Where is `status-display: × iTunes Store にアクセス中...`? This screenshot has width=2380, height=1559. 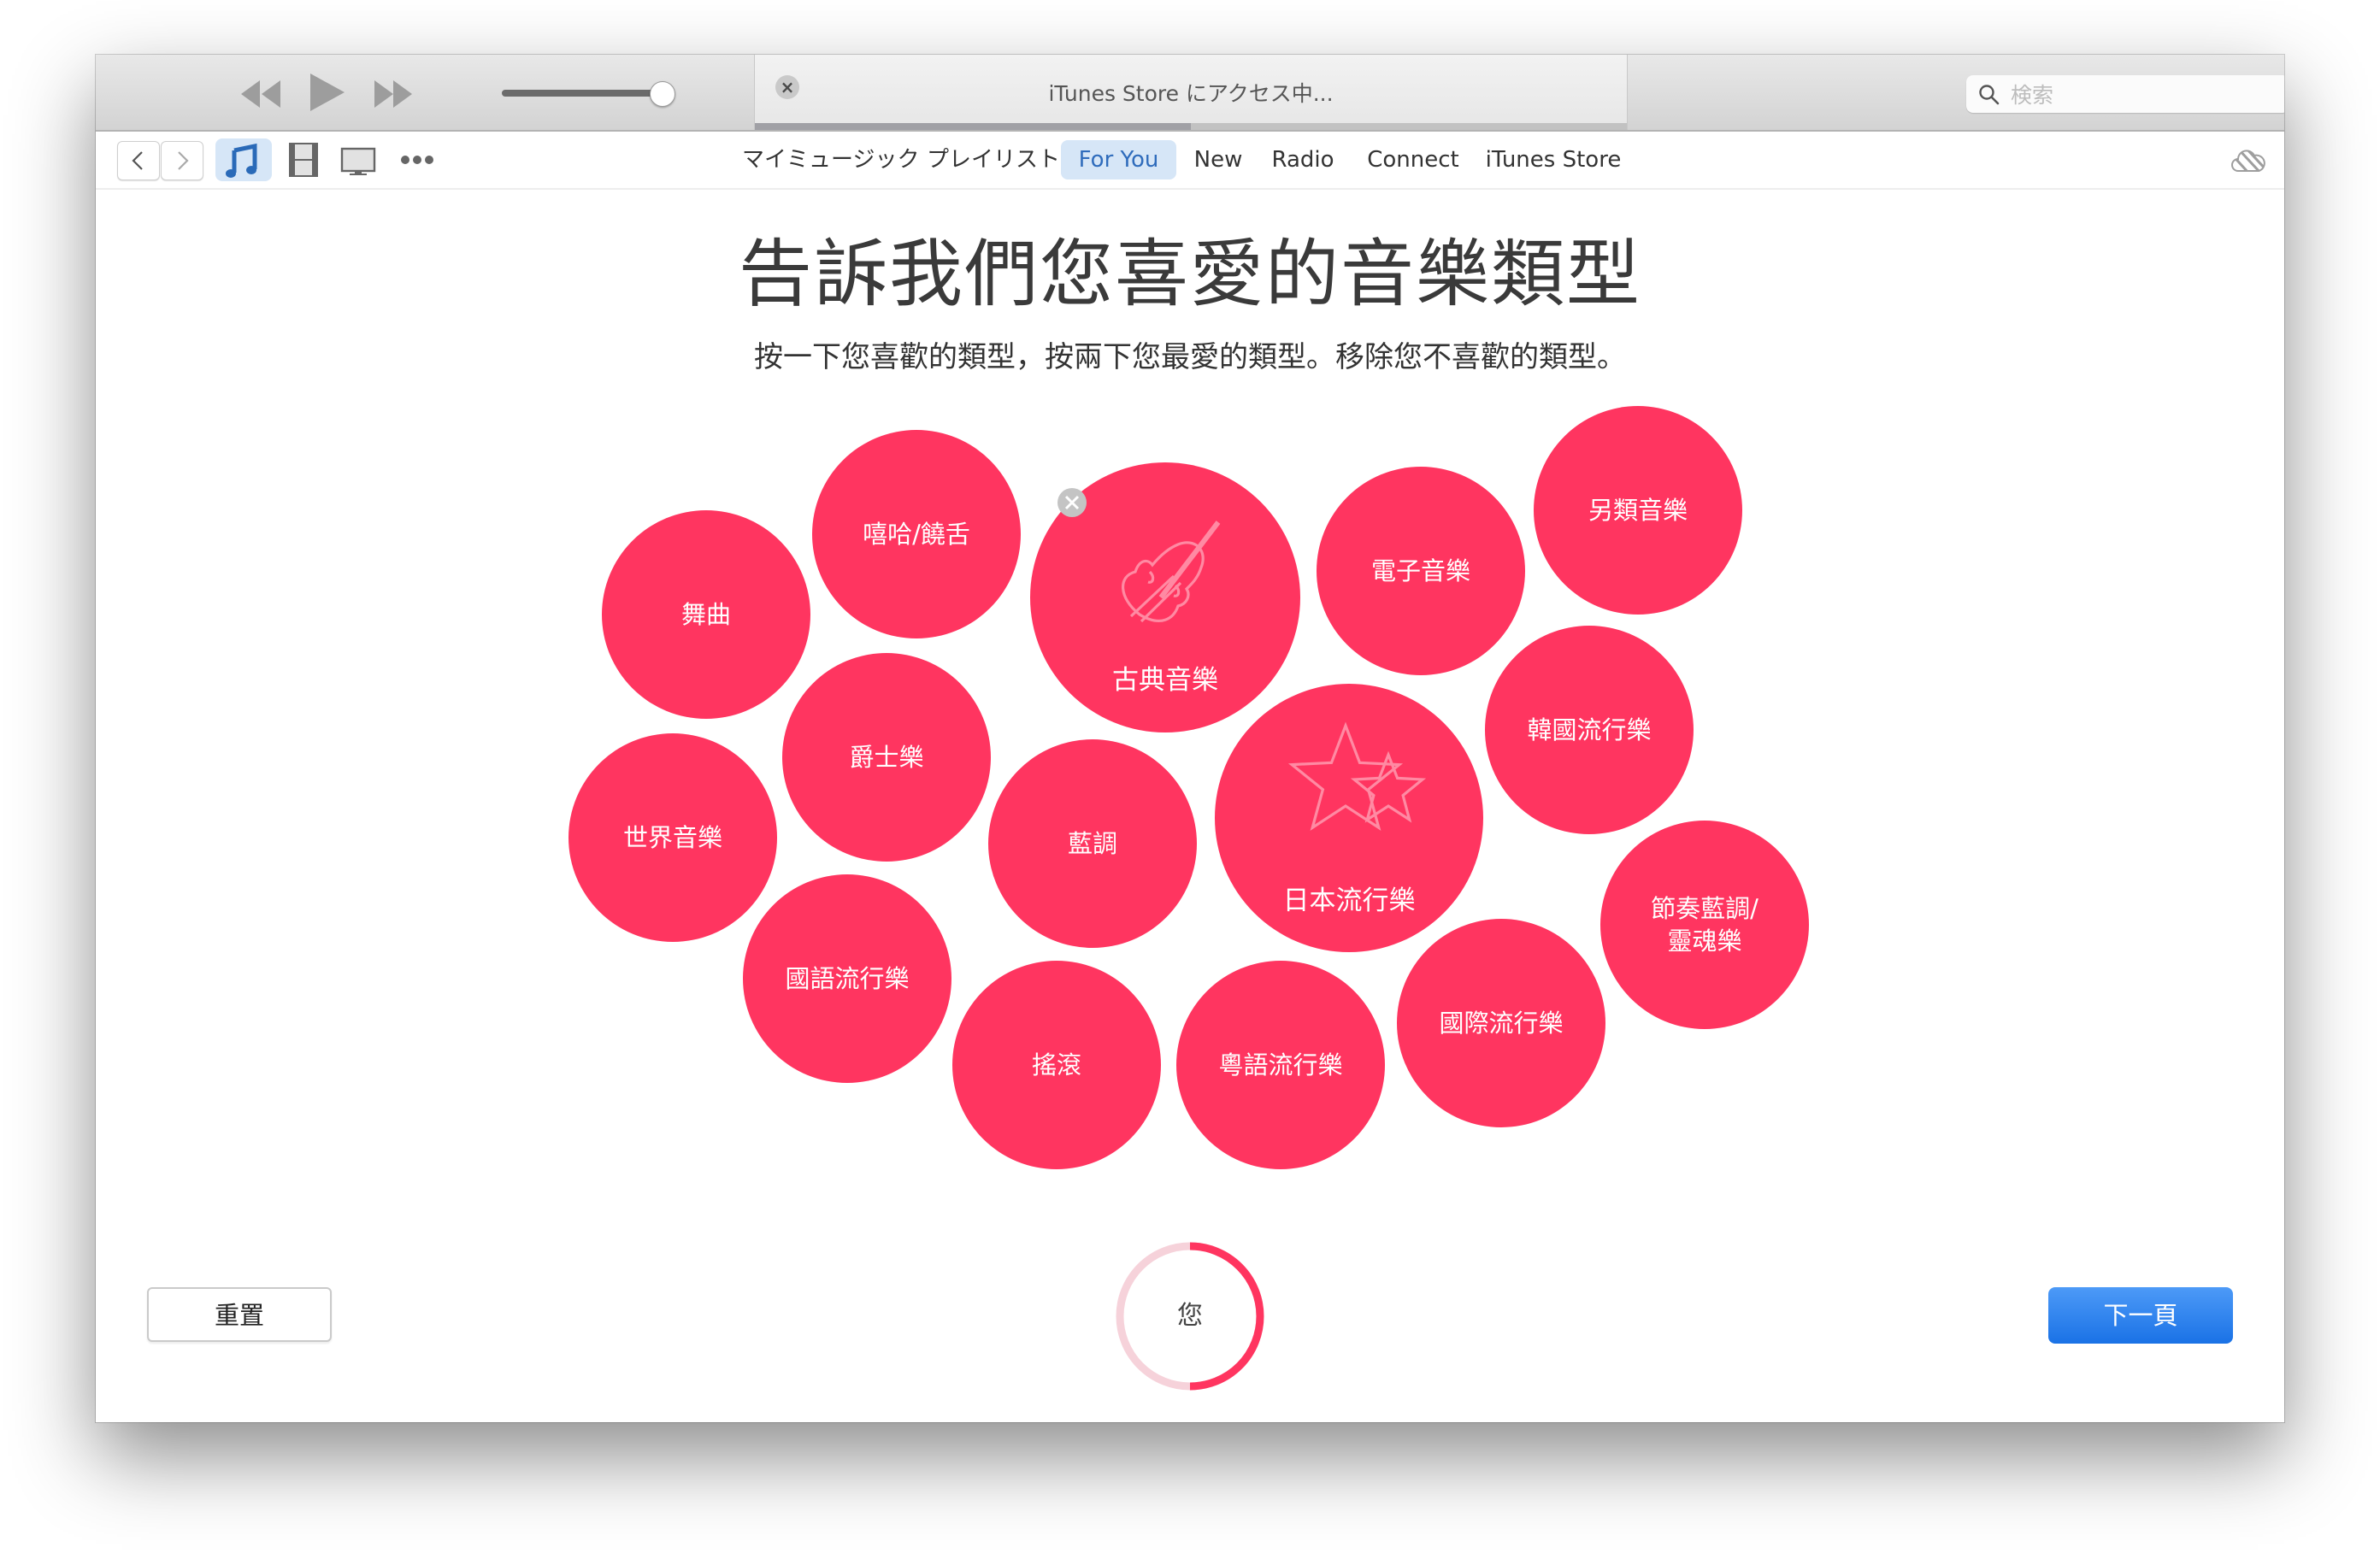 status-display: × iTunes Store にアクセス中... is located at coordinates (1191, 92).